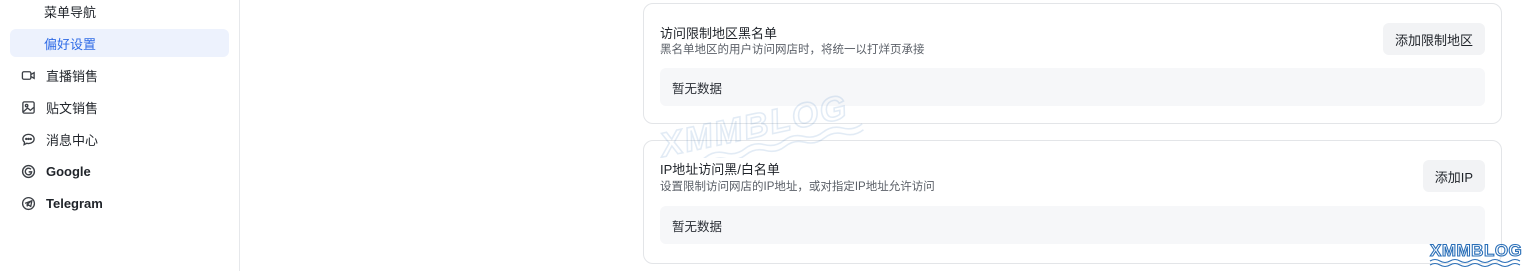 The image size is (1530, 271). I want to click on sidebar-item-telegram: Telegram, so click(119, 203).